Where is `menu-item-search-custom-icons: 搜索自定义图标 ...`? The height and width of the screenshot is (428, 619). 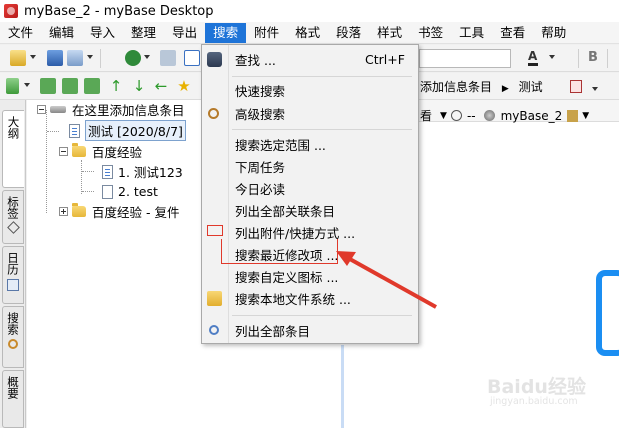
menu-item-search-custom-icons: 搜索自定义图标 ... is located at coordinates (310, 276).